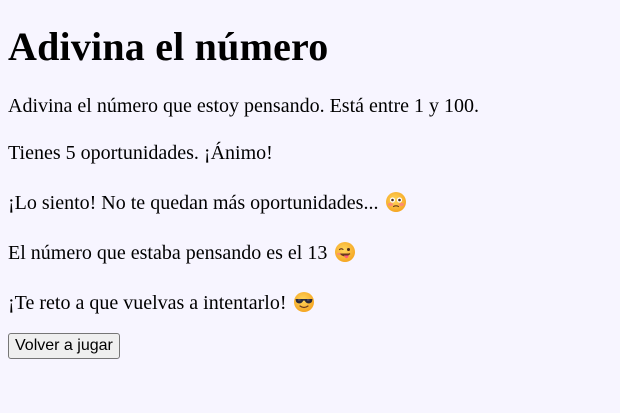  Describe the element at coordinates (396, 202) in the screenshot. I see `flushed-face-icon` at that location.